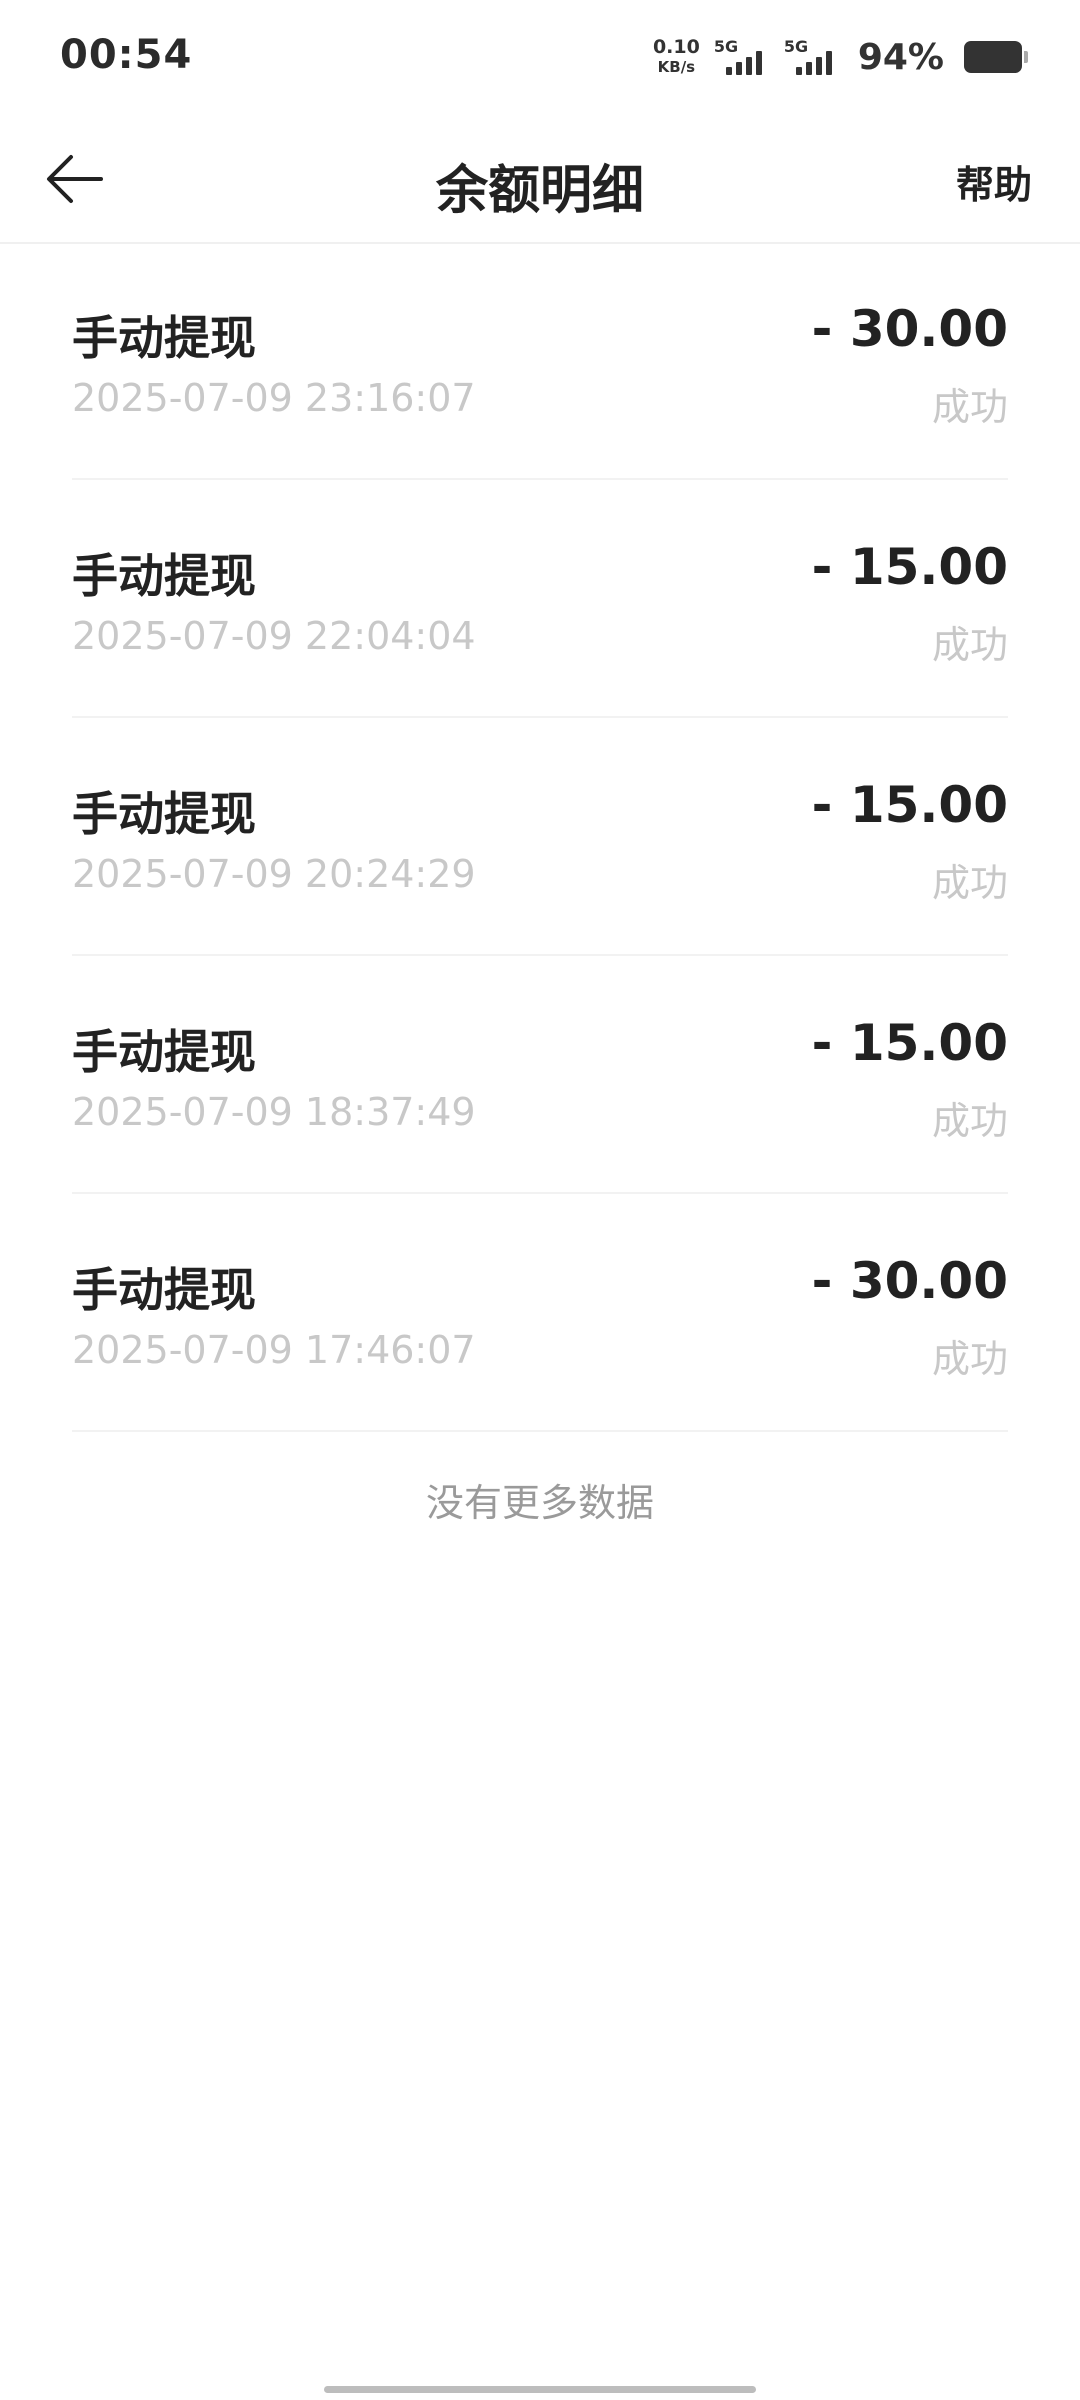 The height and width of the screenshot is (2400, 1080). I want to click on no-more-data-text: 没有更多数据, so click(539, 1503).